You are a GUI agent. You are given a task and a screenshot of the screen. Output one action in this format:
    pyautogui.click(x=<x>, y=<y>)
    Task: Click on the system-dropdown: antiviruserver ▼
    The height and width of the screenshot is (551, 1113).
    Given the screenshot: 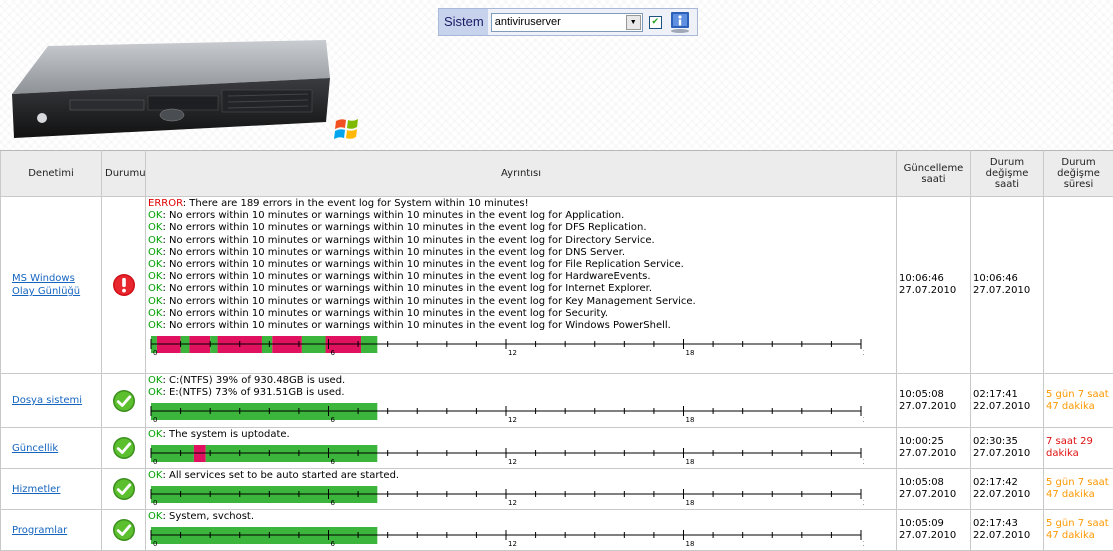 What is the action you would take?
    pyautogui.click(x=567, y=22)
    